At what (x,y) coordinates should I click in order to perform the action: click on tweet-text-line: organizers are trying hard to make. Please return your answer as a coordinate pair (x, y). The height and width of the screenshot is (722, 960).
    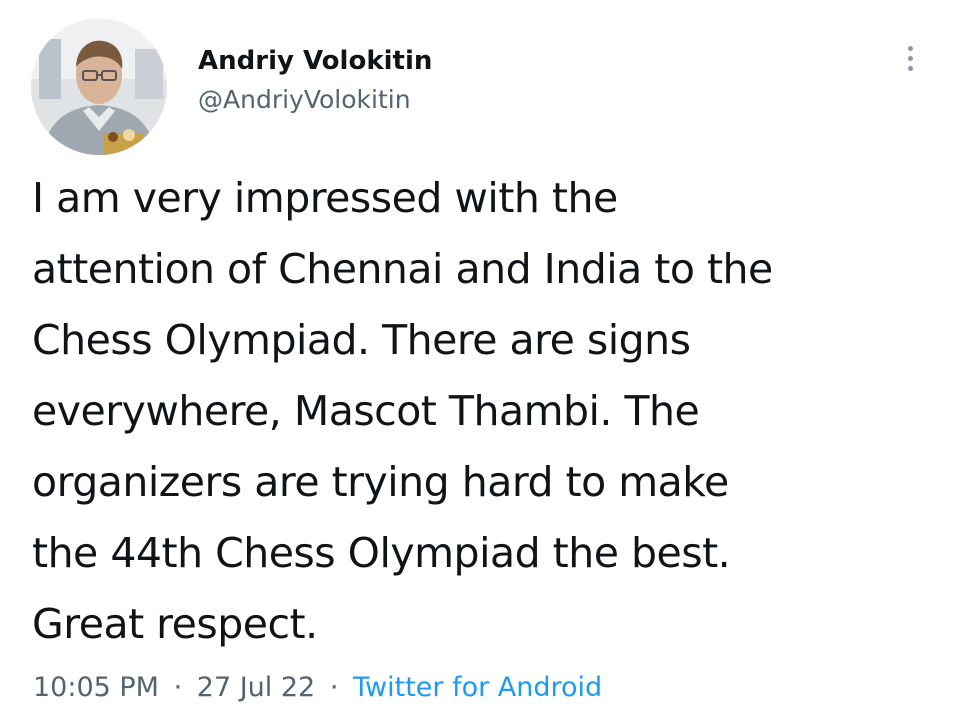
    Looking at the image, I should click on (380, 482).